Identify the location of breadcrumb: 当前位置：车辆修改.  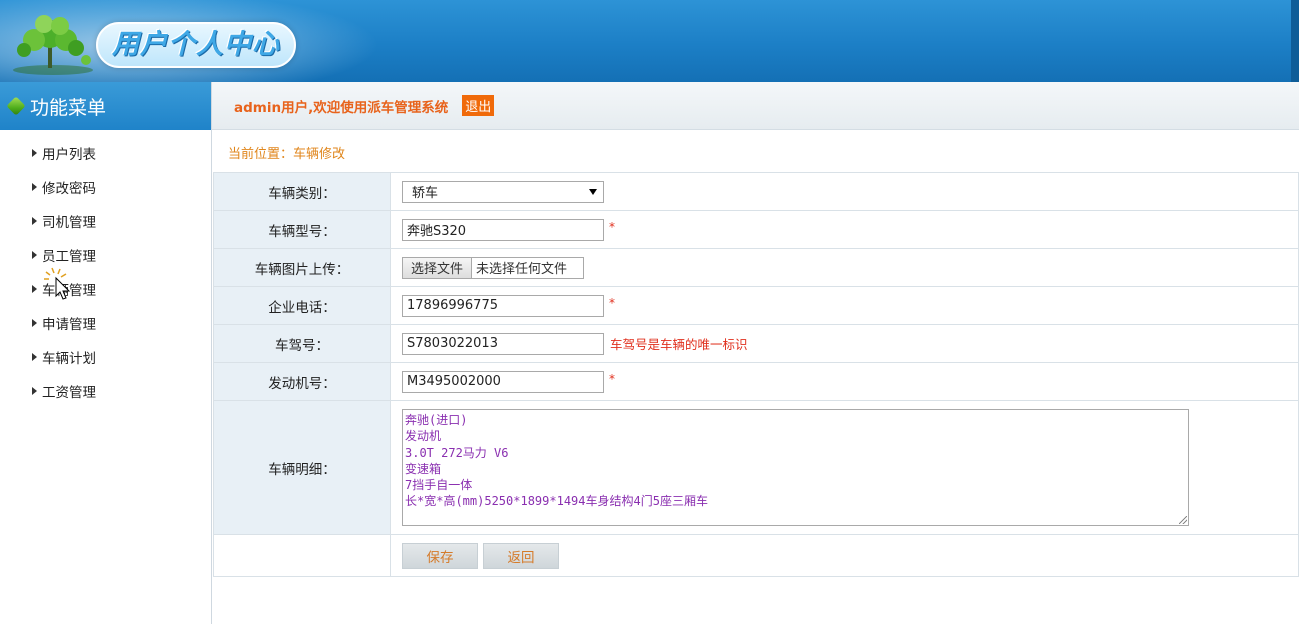
(287, 154).